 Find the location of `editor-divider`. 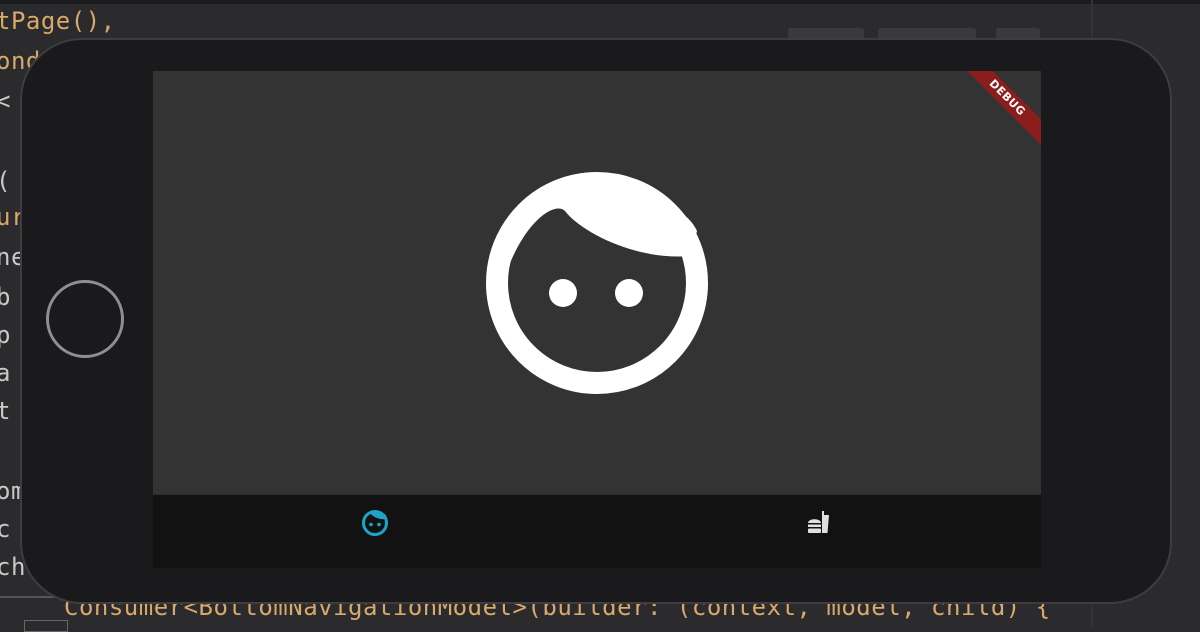

editor-divider is located at coordinates (30, 597).